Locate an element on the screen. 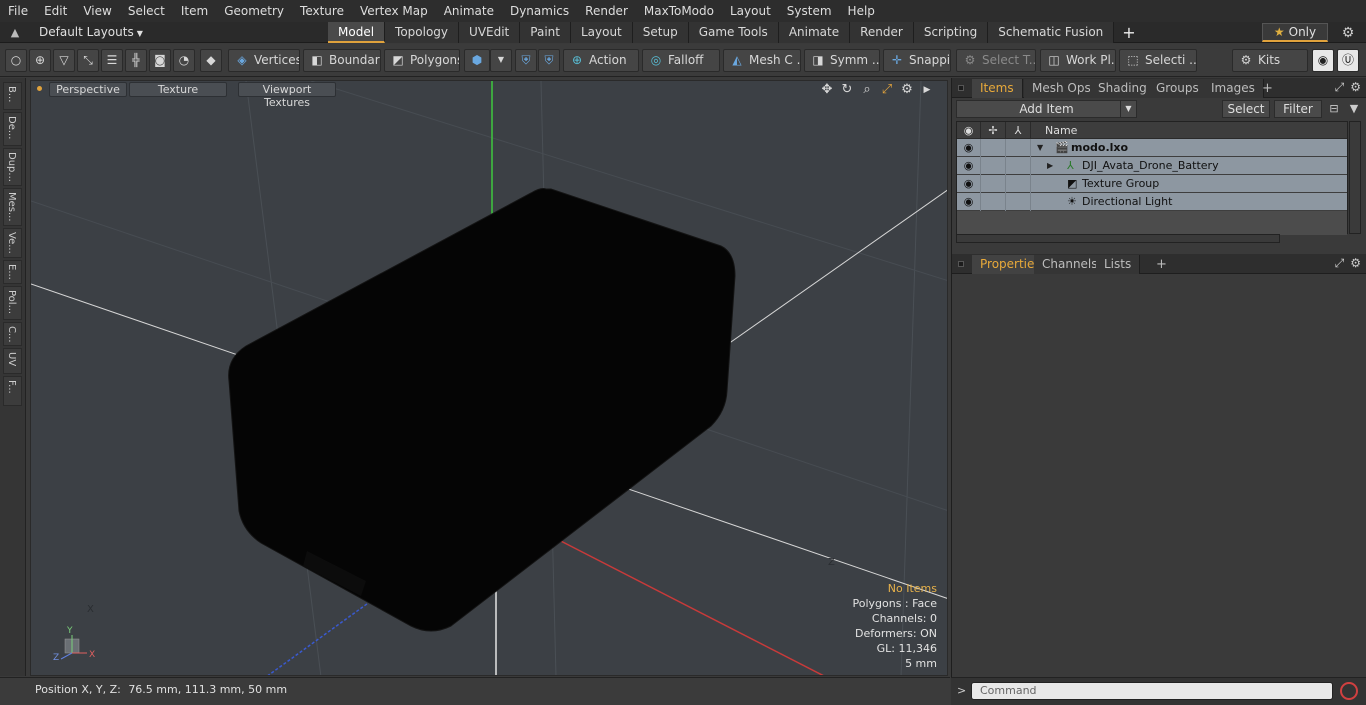 Image resolution: width=1366 pixels, height=705 pixels. filter-funnel-icon: ▼ is located at coordinates (1354, 109).